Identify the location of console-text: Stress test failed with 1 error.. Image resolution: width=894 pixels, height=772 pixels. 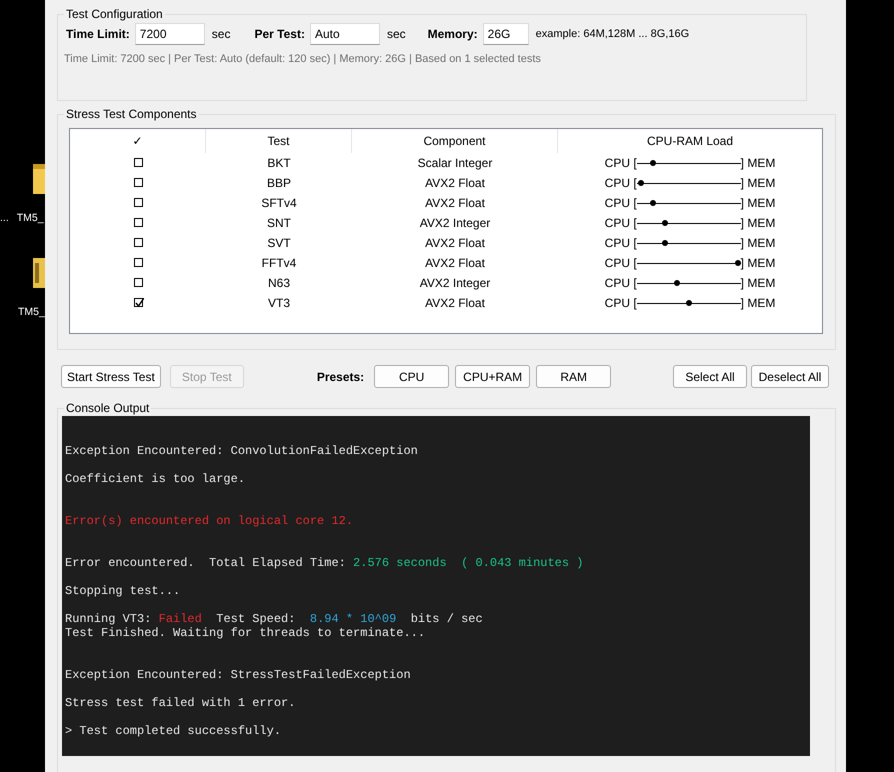
(180, 703).